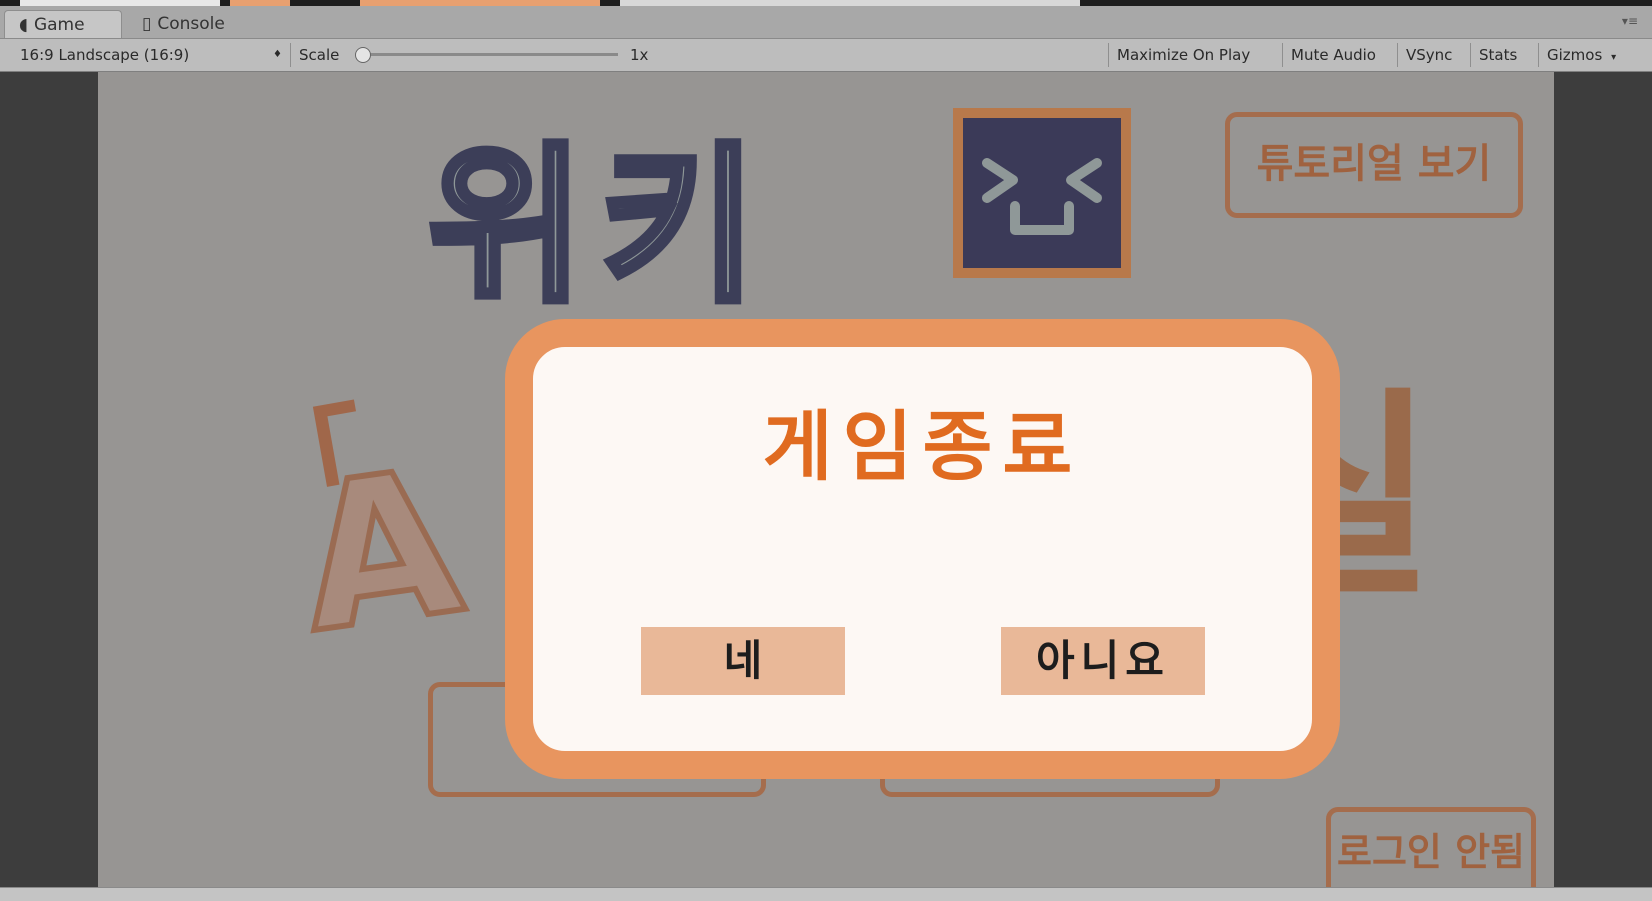 Image resolution: width=1652 pixels, height=901 pixels. I want to click on vsync-button: VSync, so click(1428, 55).